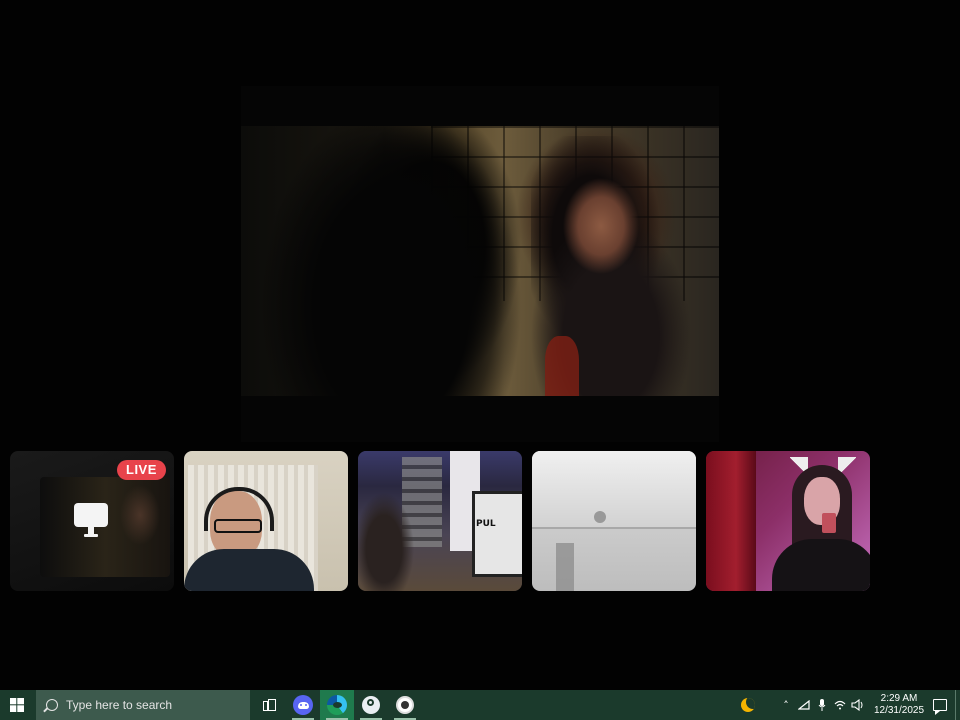 The image size is (960, 720). I want to click on participant-tile-screen-share: LIVE, so click(92, 521).